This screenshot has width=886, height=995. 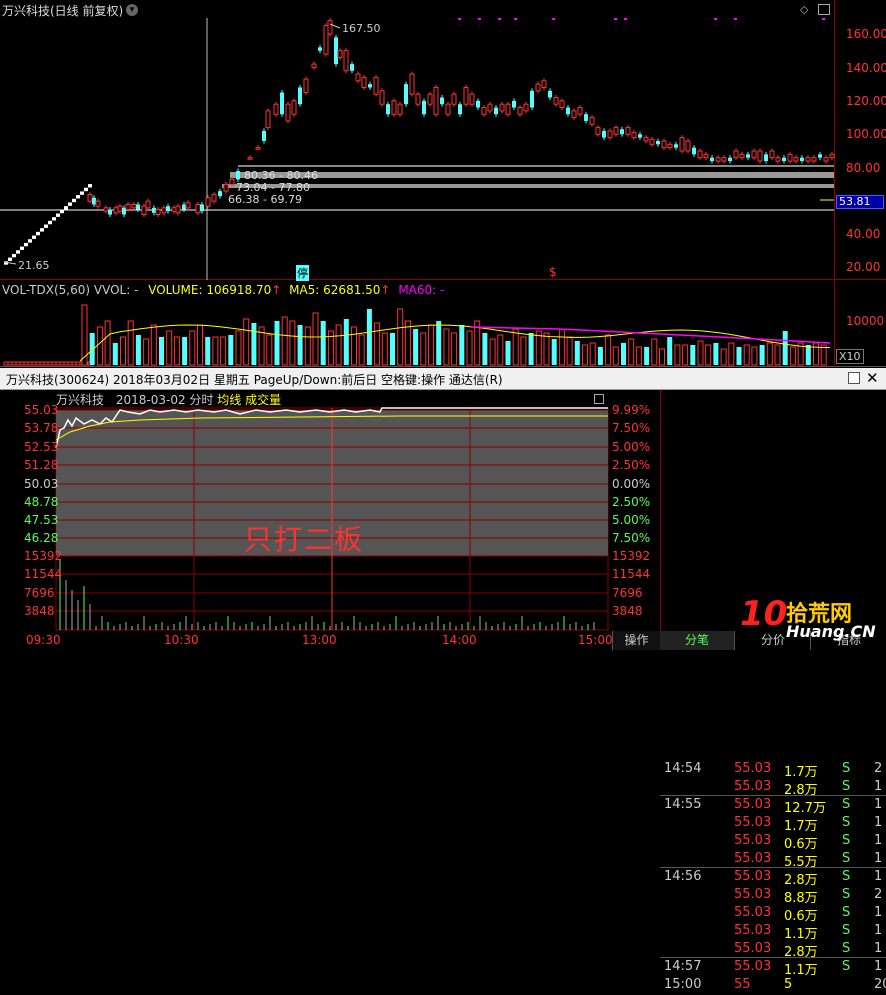 I want to click on intraday-left-tick: 48.78, so click(x=41, y=502).